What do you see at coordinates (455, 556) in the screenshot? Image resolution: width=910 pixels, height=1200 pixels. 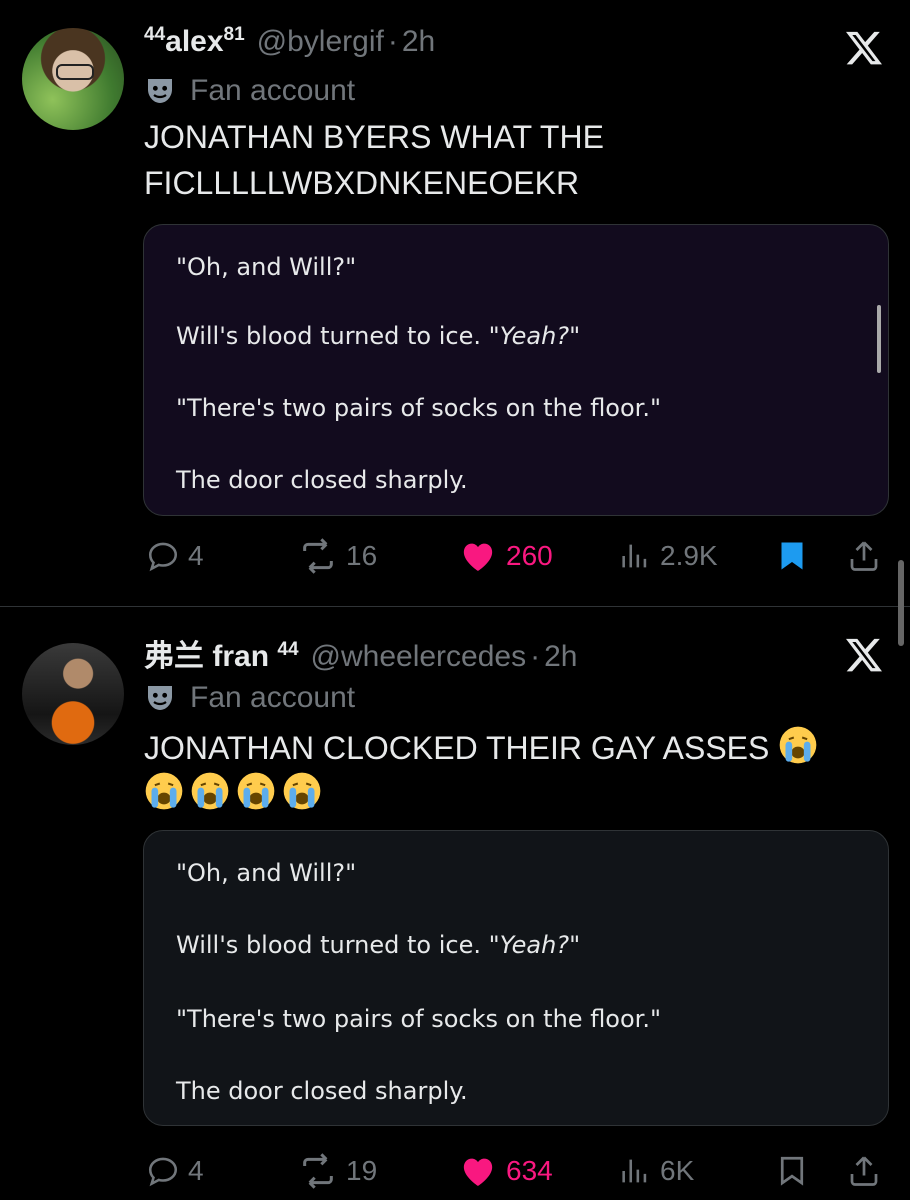 I see `action-bar: 4 16 260 2.9K` at bounding box center [455, 556].